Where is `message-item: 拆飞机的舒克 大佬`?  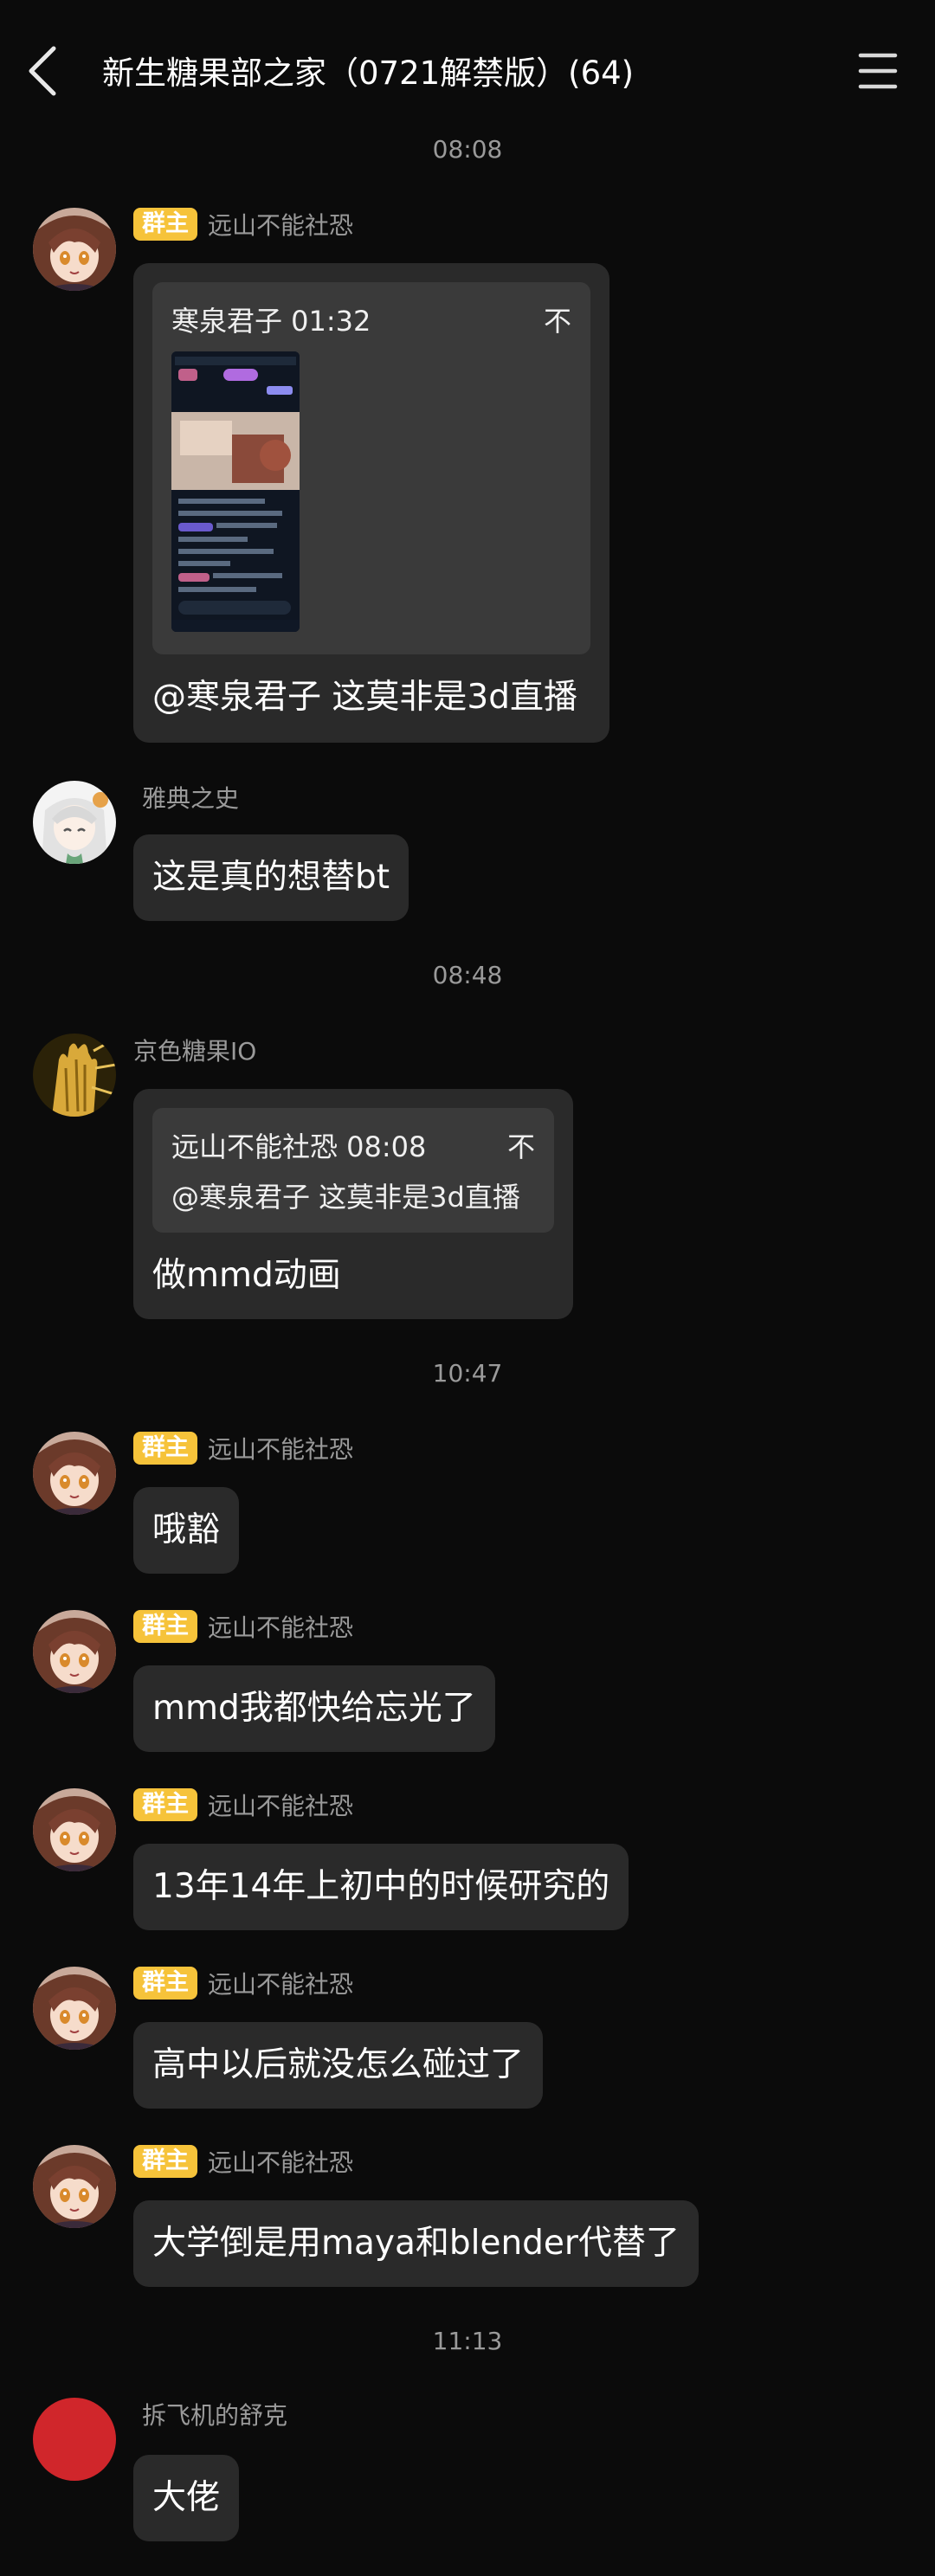 message-item: 拆飞机的舒克 大佬 is located at coordinates (467, 2470).